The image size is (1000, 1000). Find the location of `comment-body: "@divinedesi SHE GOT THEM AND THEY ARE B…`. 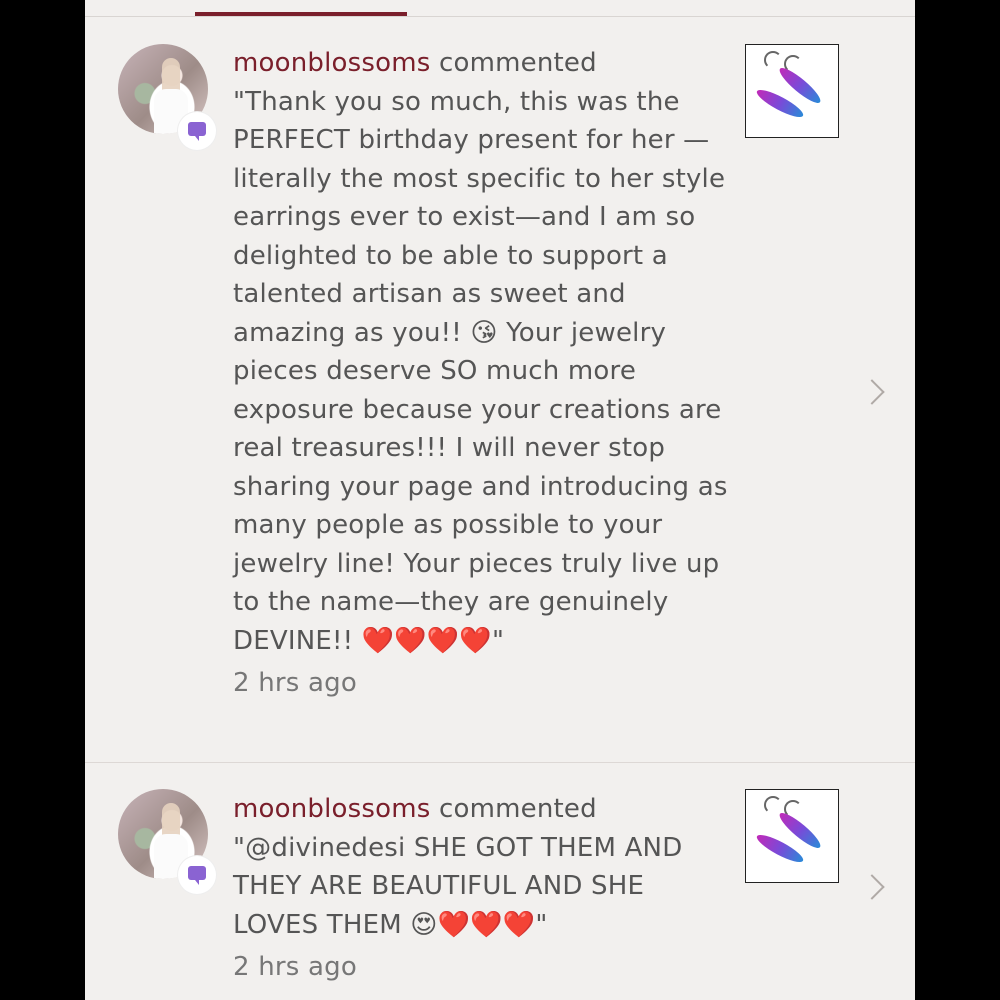

comment-body: "@divinedesi SHE GOT THEM AND THEY ARE B… is located at coordinates (458, 886).